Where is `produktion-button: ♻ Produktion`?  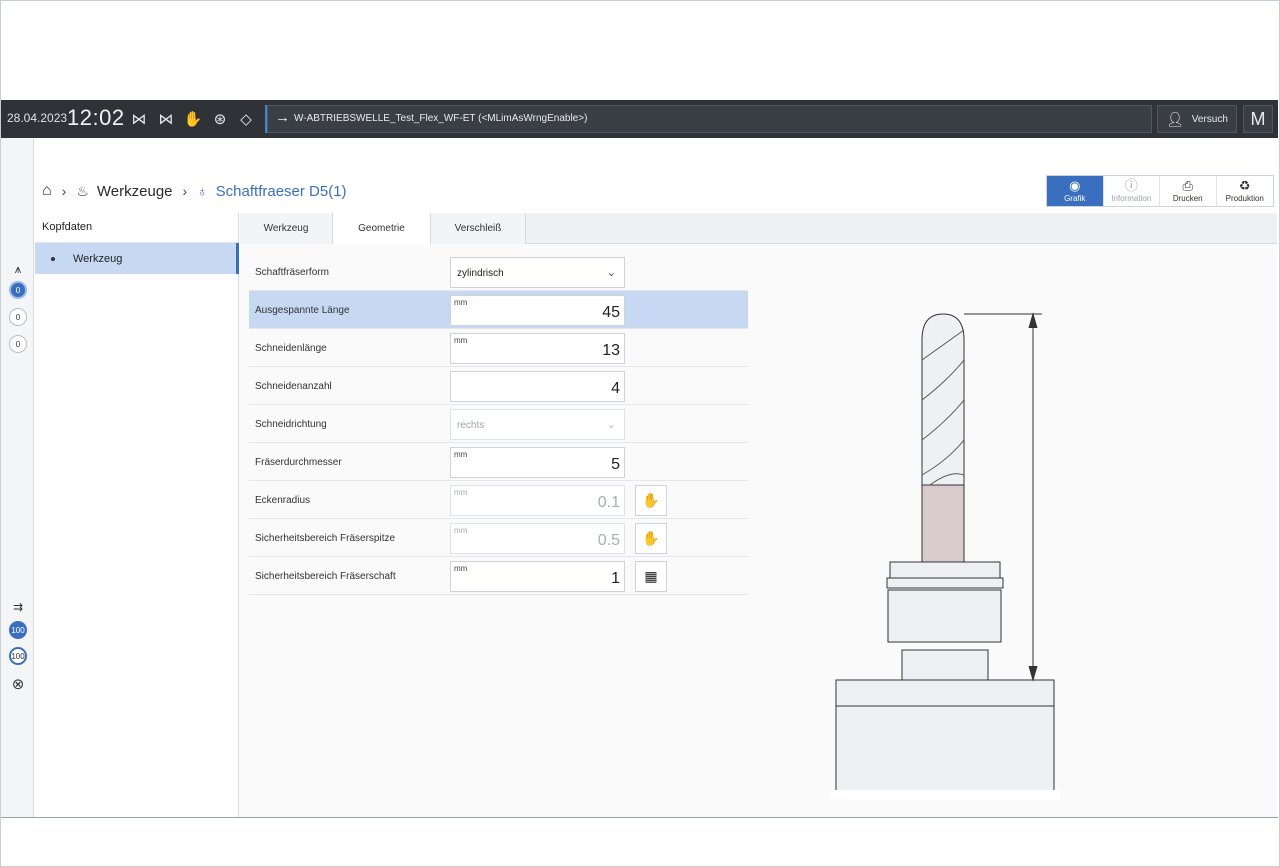
produktion-button: ♻ Produktion is located at coordinates (1245, 191).